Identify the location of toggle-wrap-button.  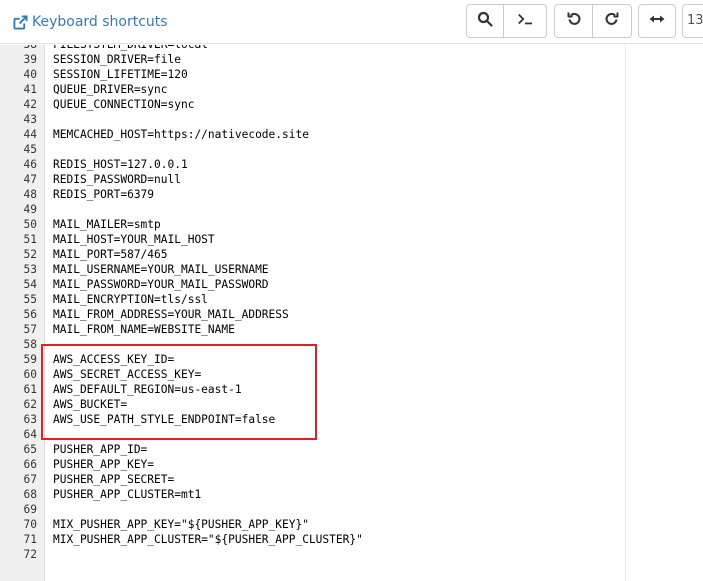
(657, 21).